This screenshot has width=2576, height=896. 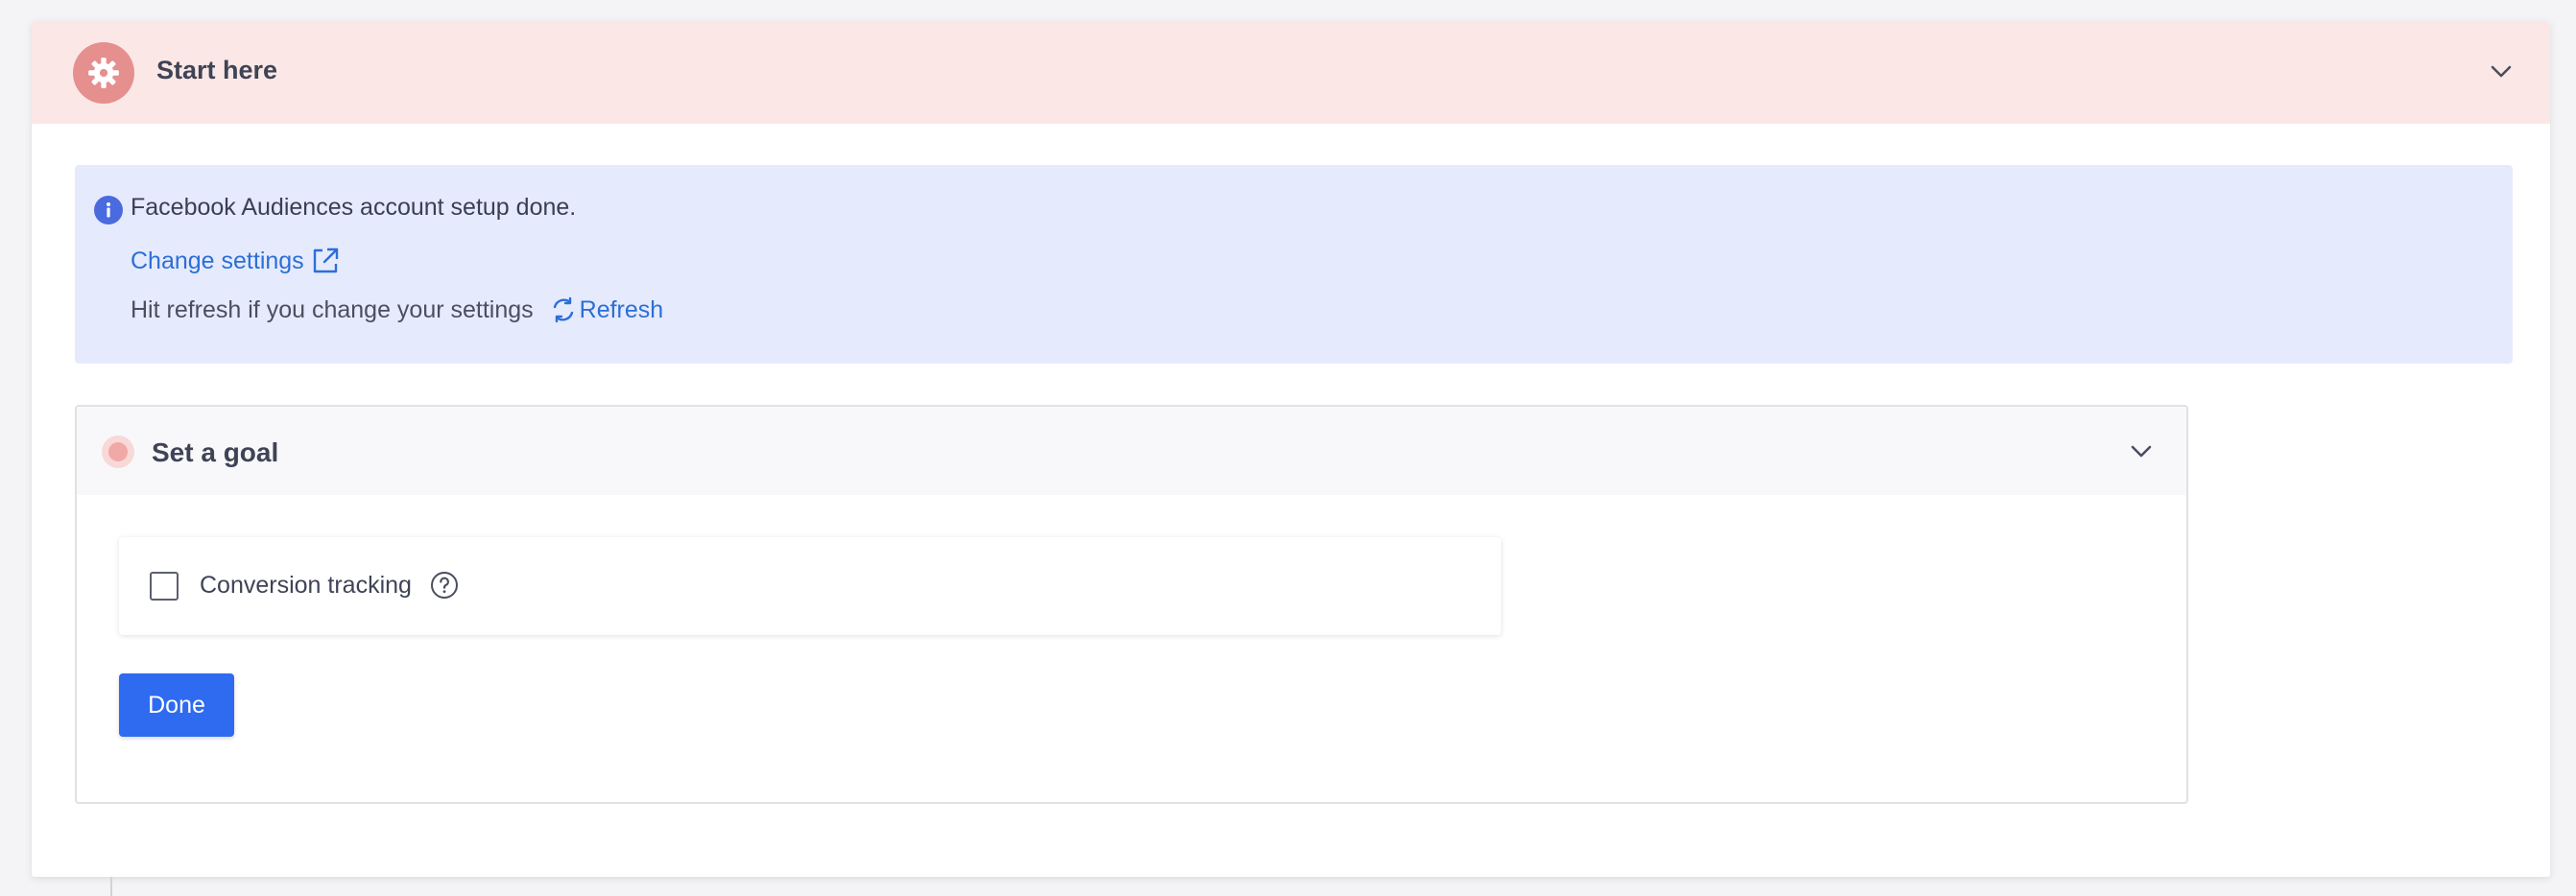 What do you see at coordinates (103, 73) in the screenshot?
I see `gear-icon` at bounding box center [103, 73].